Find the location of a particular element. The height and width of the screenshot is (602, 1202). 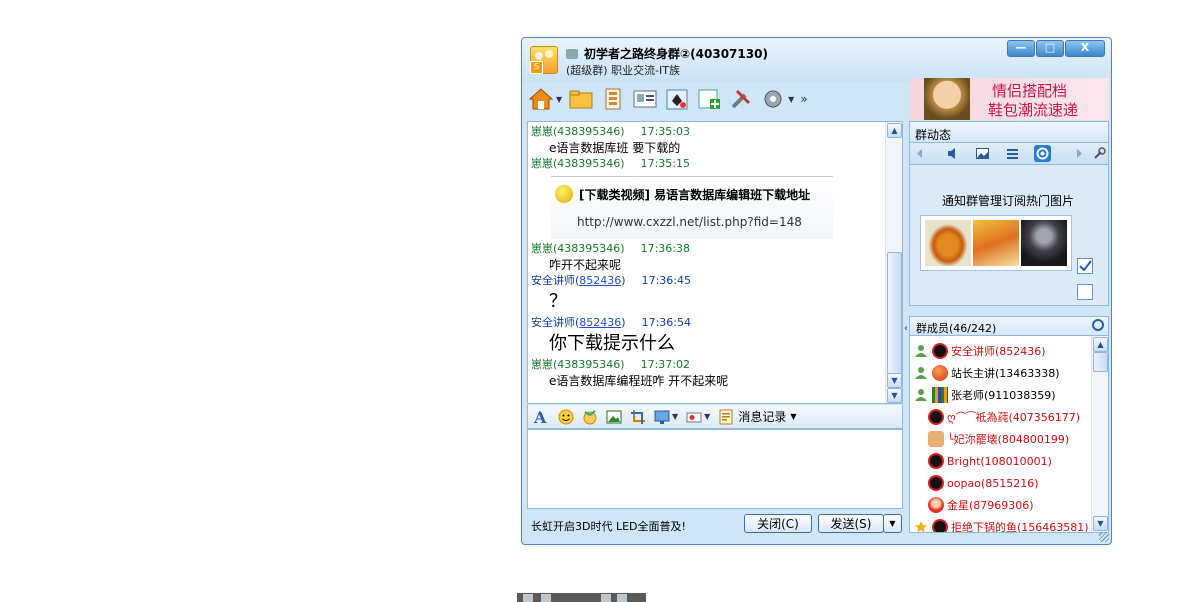

books-avatar is located at coordinates (940, 395).